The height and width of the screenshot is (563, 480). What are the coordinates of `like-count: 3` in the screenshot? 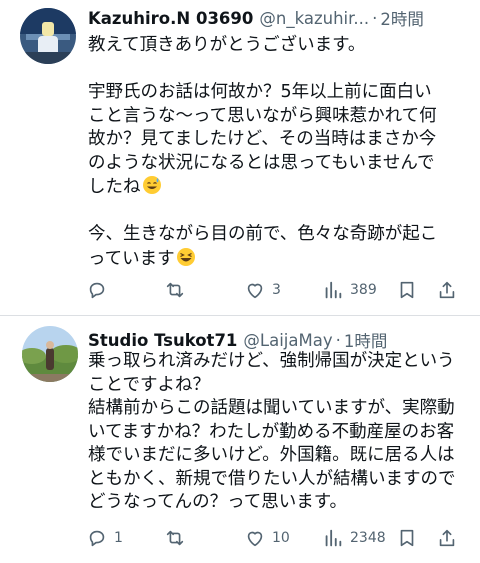 It's located at (276, 290).